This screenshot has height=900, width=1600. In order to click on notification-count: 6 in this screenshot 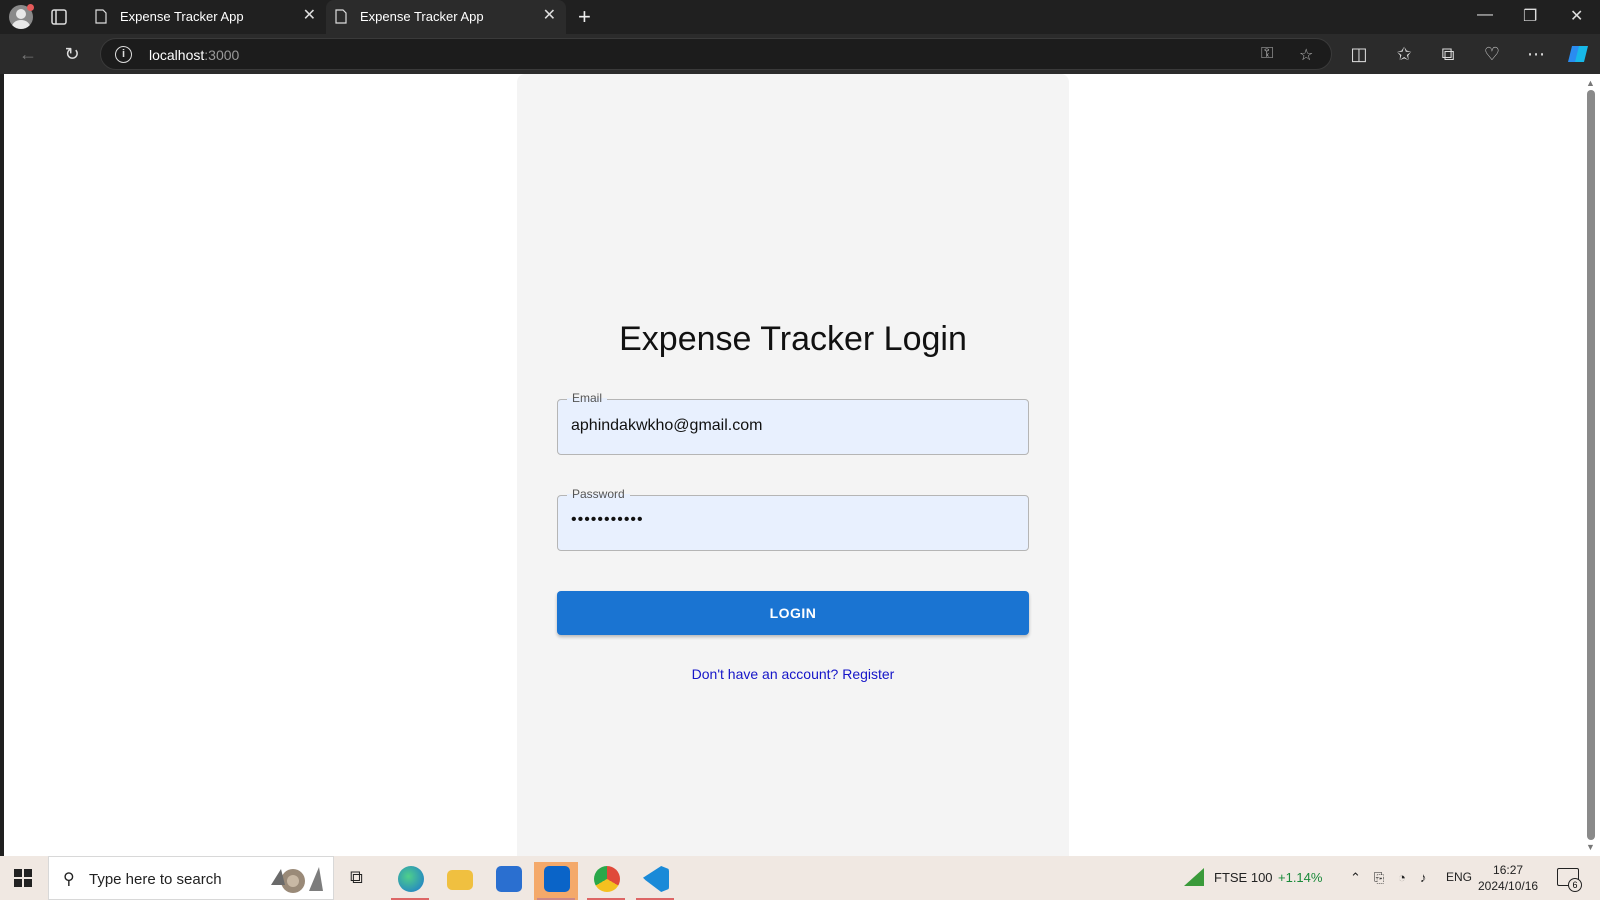, I will do `click(1575, 885)`.